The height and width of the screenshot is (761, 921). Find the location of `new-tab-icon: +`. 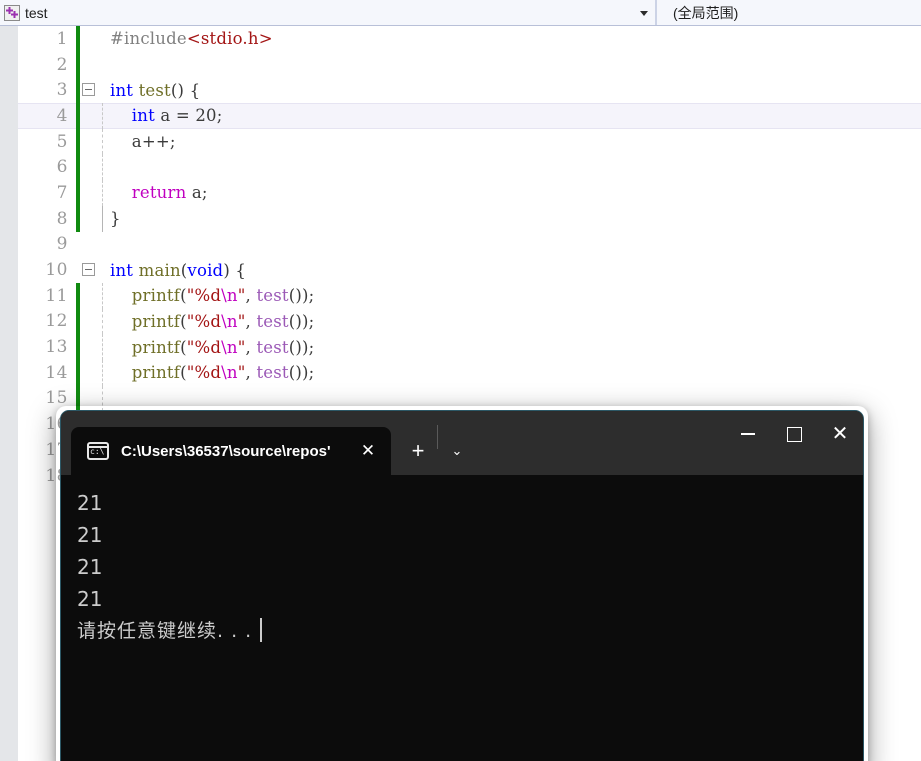

new-tab-icon: + is located at coordinates (418, 451).